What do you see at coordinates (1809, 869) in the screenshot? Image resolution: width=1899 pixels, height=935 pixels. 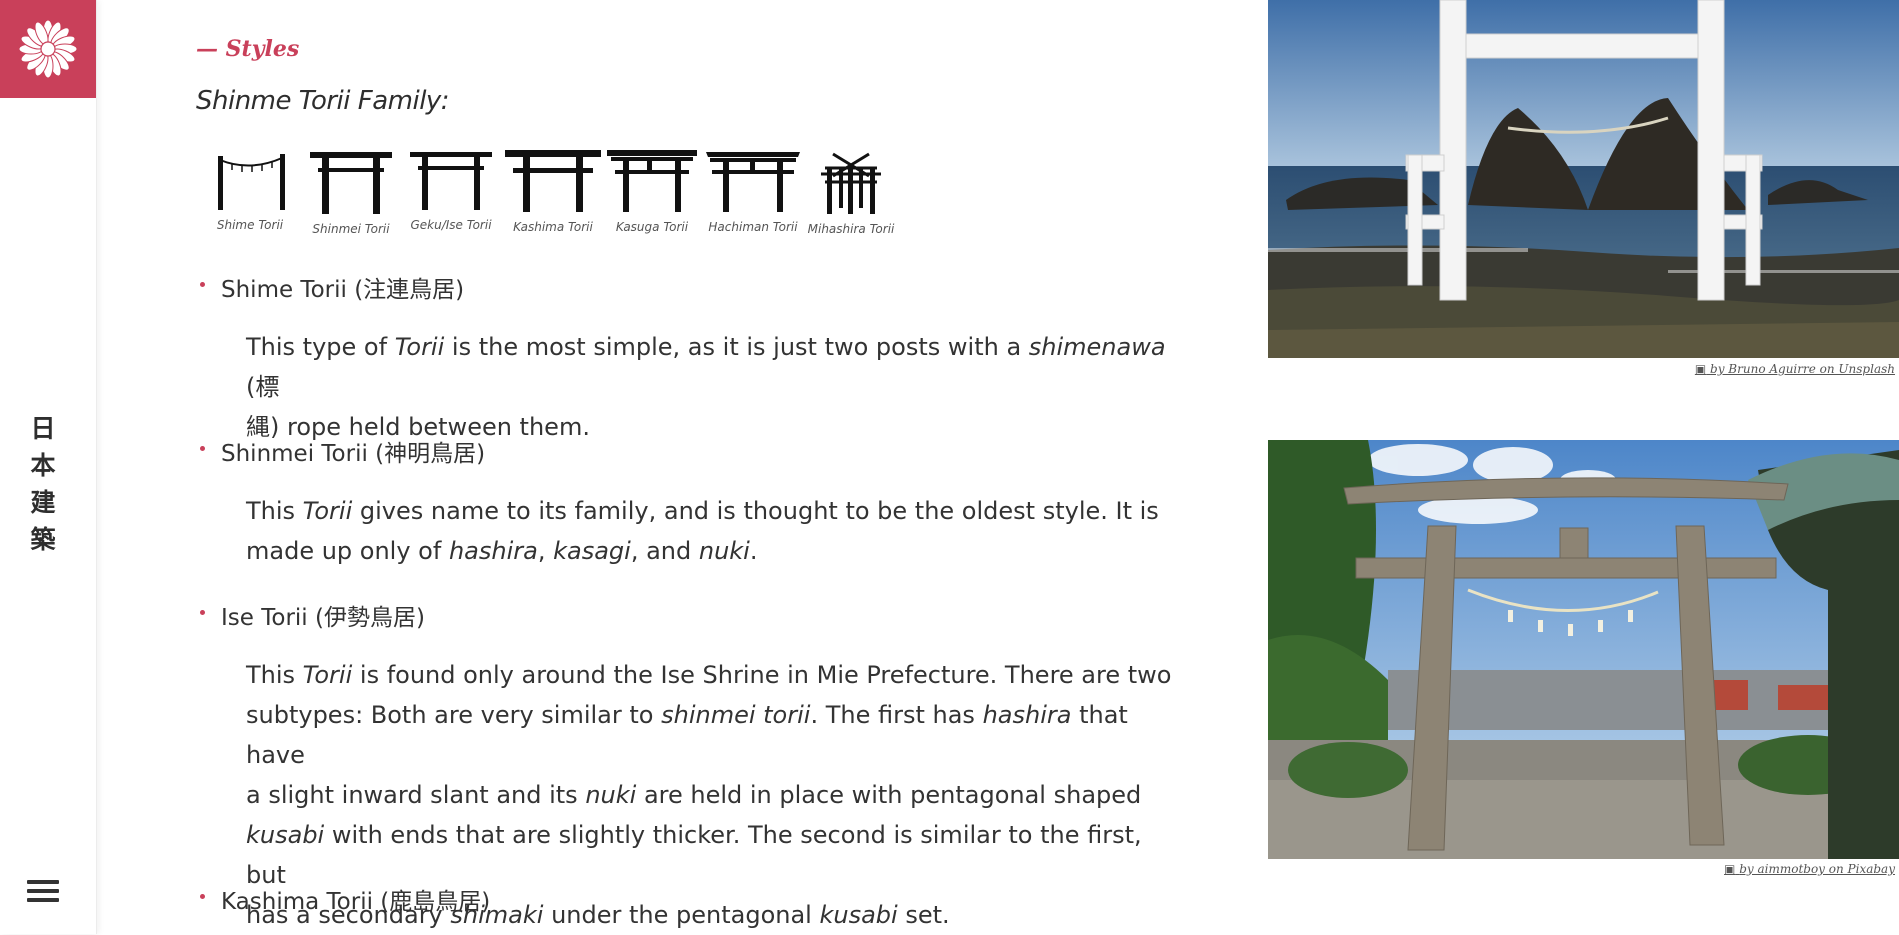 I see `photo-credit-link: ▣ by aimmotboy on Pixabay` at bounding box center [1809, 869].